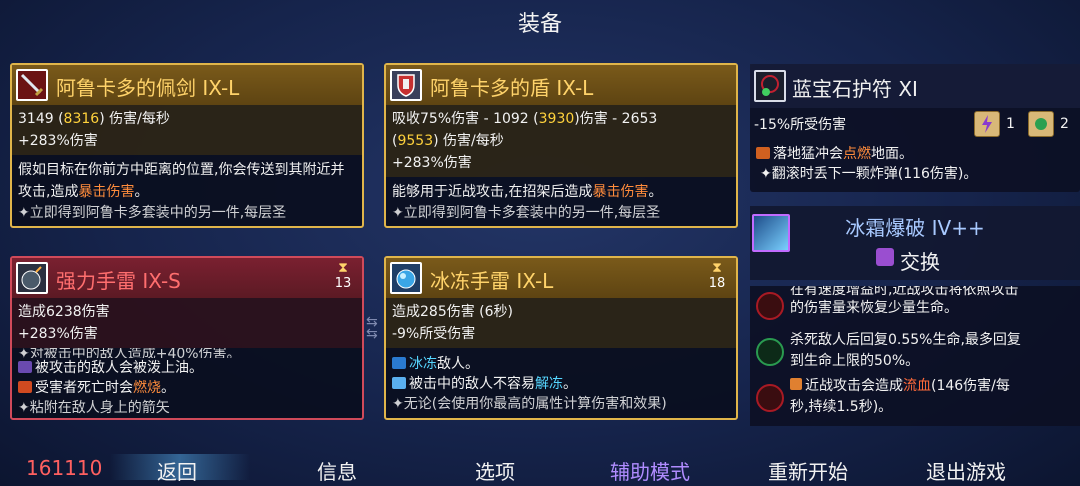 The image size is (1080, 486). I want to click on cut-text-bottom: ✦无论(会使用你最高的属性计算伤害和效果), so click(529, 404).